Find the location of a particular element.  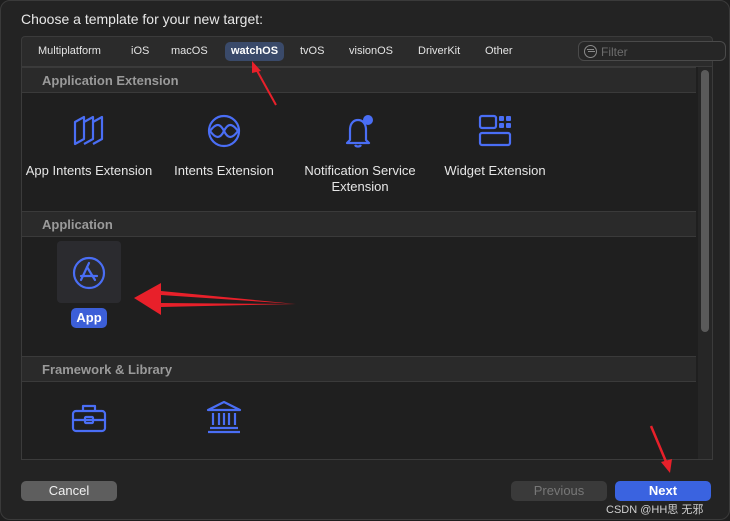

arrow-next is located at coordinates (660, 449).